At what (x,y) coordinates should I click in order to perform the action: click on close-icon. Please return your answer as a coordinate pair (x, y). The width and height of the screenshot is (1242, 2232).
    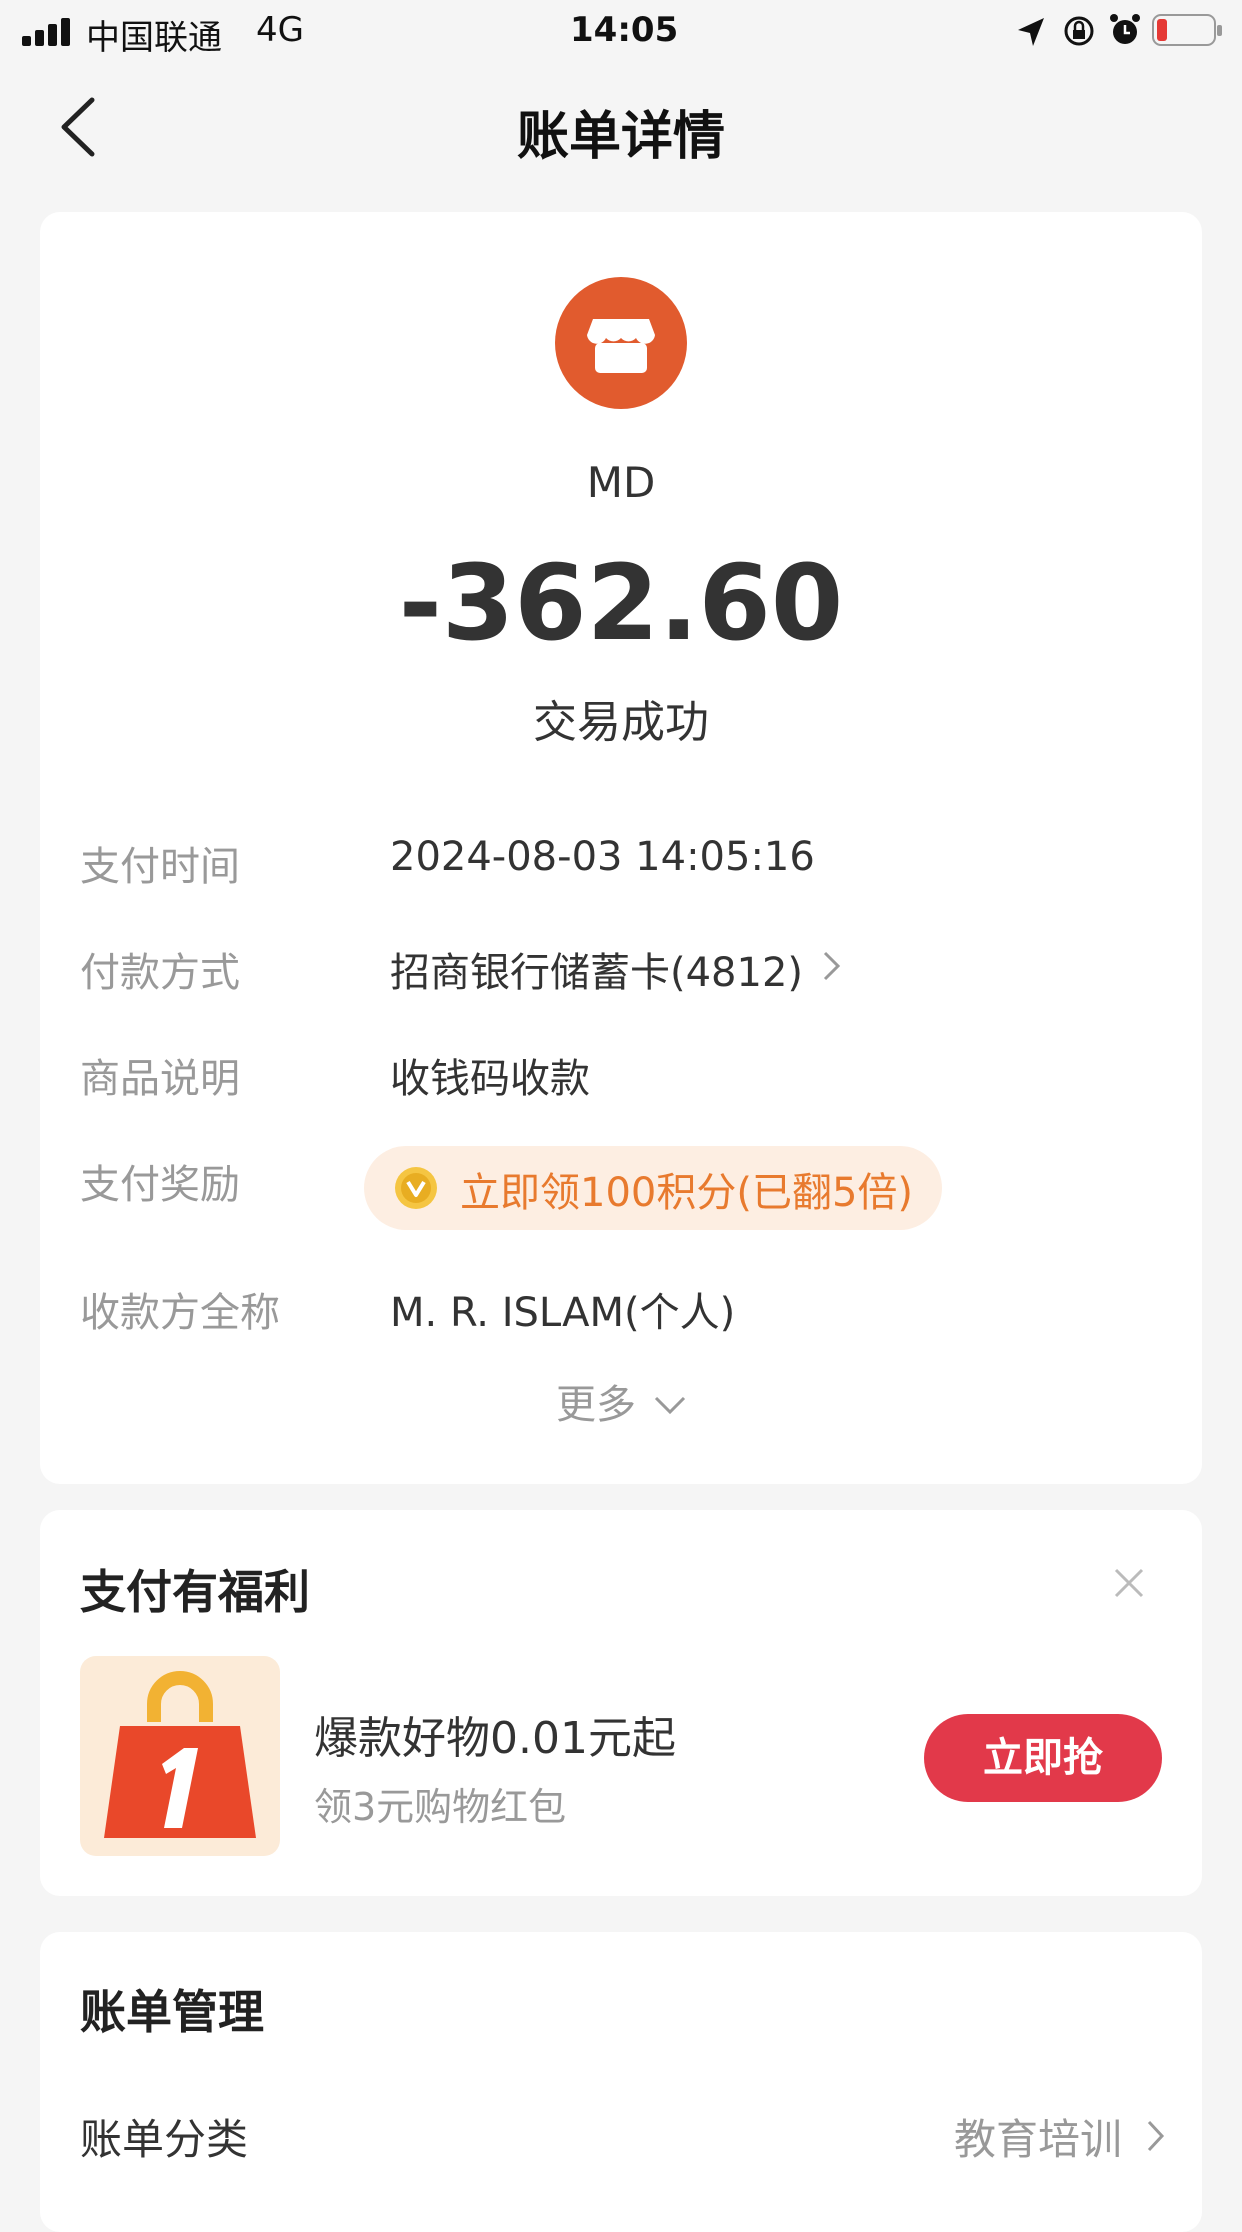
    Looking at the image, I should click on (1129, 1583).